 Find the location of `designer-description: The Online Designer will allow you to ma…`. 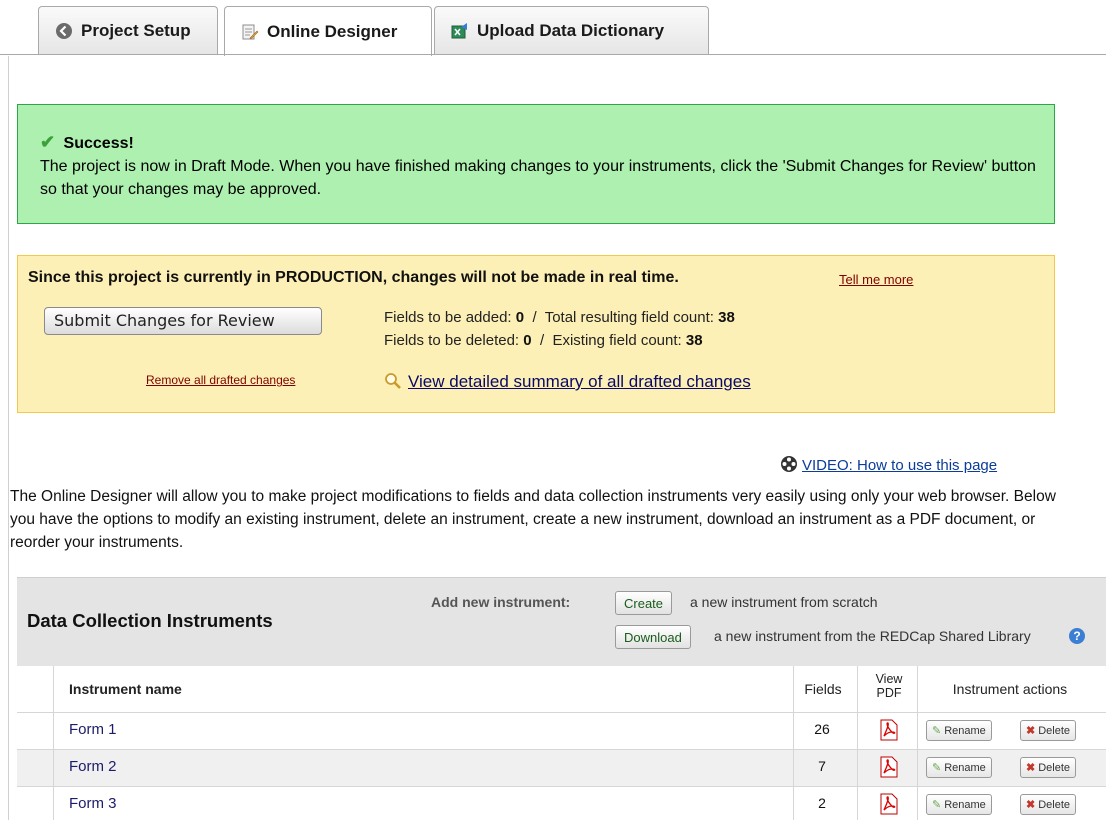

designer-description: The Online Designer will allow you to ma… is located at coordinates (533, 519).